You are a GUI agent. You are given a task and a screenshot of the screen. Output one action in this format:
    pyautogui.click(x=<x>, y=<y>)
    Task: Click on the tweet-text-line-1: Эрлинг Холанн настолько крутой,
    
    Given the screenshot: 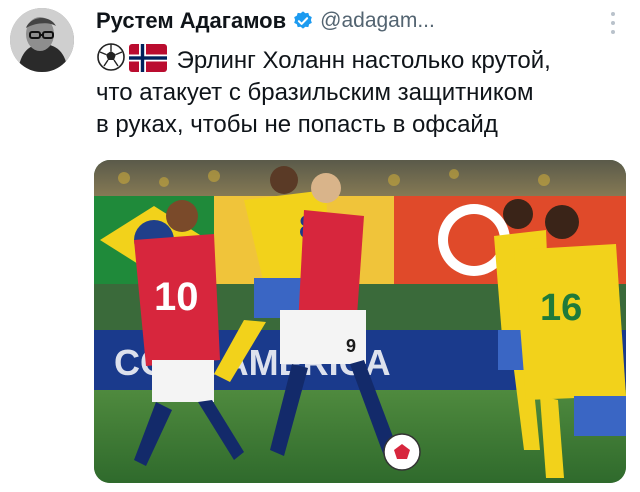 What is the action you would take?
    pyautogui.click(x=363, y=60)
    